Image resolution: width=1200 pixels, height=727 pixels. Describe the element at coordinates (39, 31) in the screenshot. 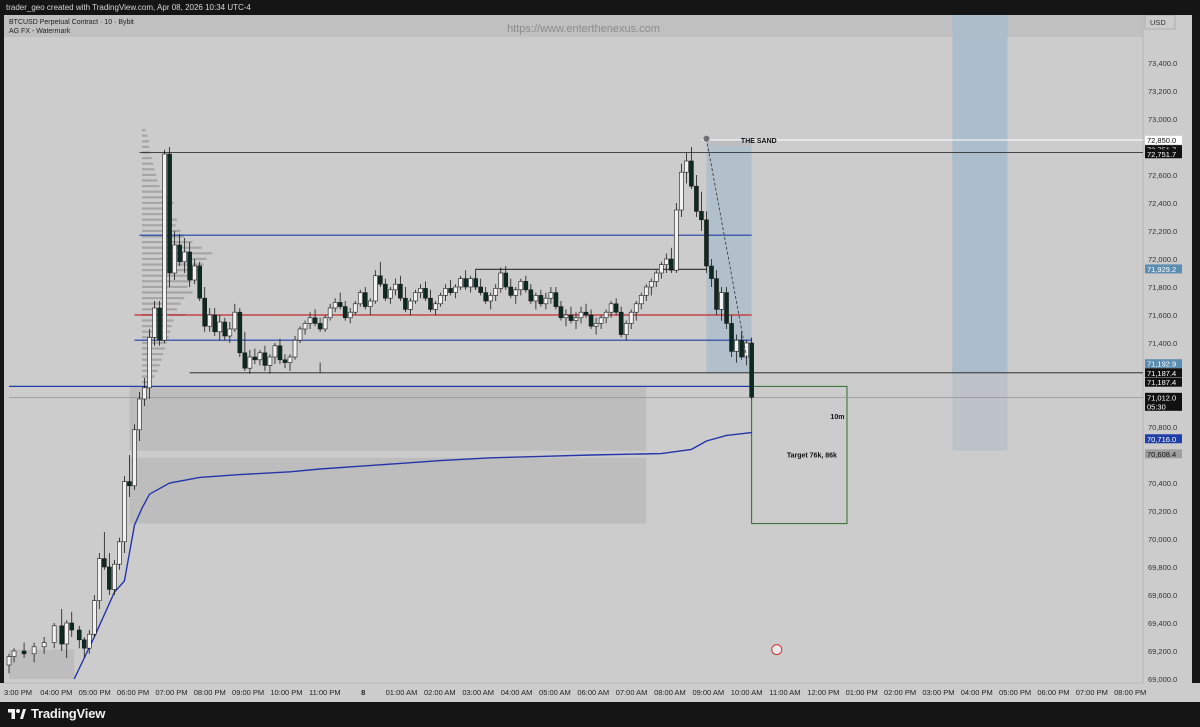

I see `indicator-legend: AG FX - Watermark` at that location.